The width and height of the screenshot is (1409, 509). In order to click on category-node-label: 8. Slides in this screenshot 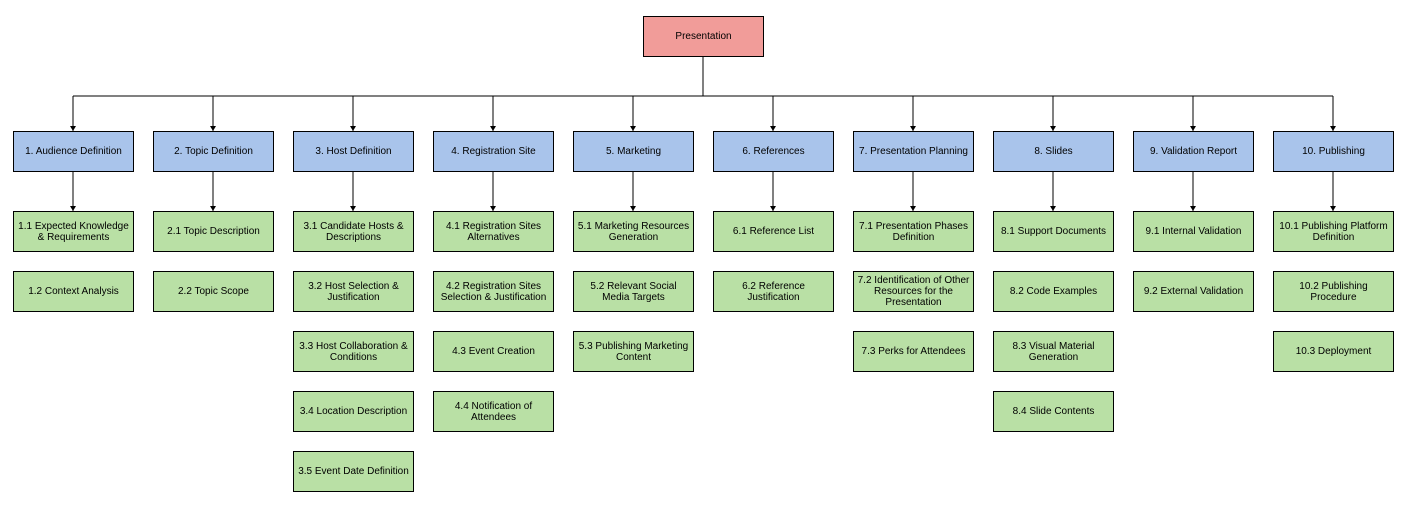, I will do `click(1053, 151)`.